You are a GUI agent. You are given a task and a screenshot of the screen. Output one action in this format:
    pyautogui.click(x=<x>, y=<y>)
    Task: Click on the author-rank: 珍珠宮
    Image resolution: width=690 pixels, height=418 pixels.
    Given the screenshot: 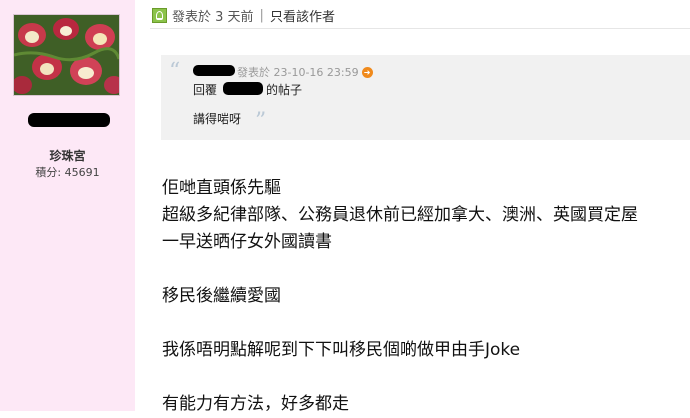 What is the action you would take?
    pyautogui.click(x=67, y=156)
    